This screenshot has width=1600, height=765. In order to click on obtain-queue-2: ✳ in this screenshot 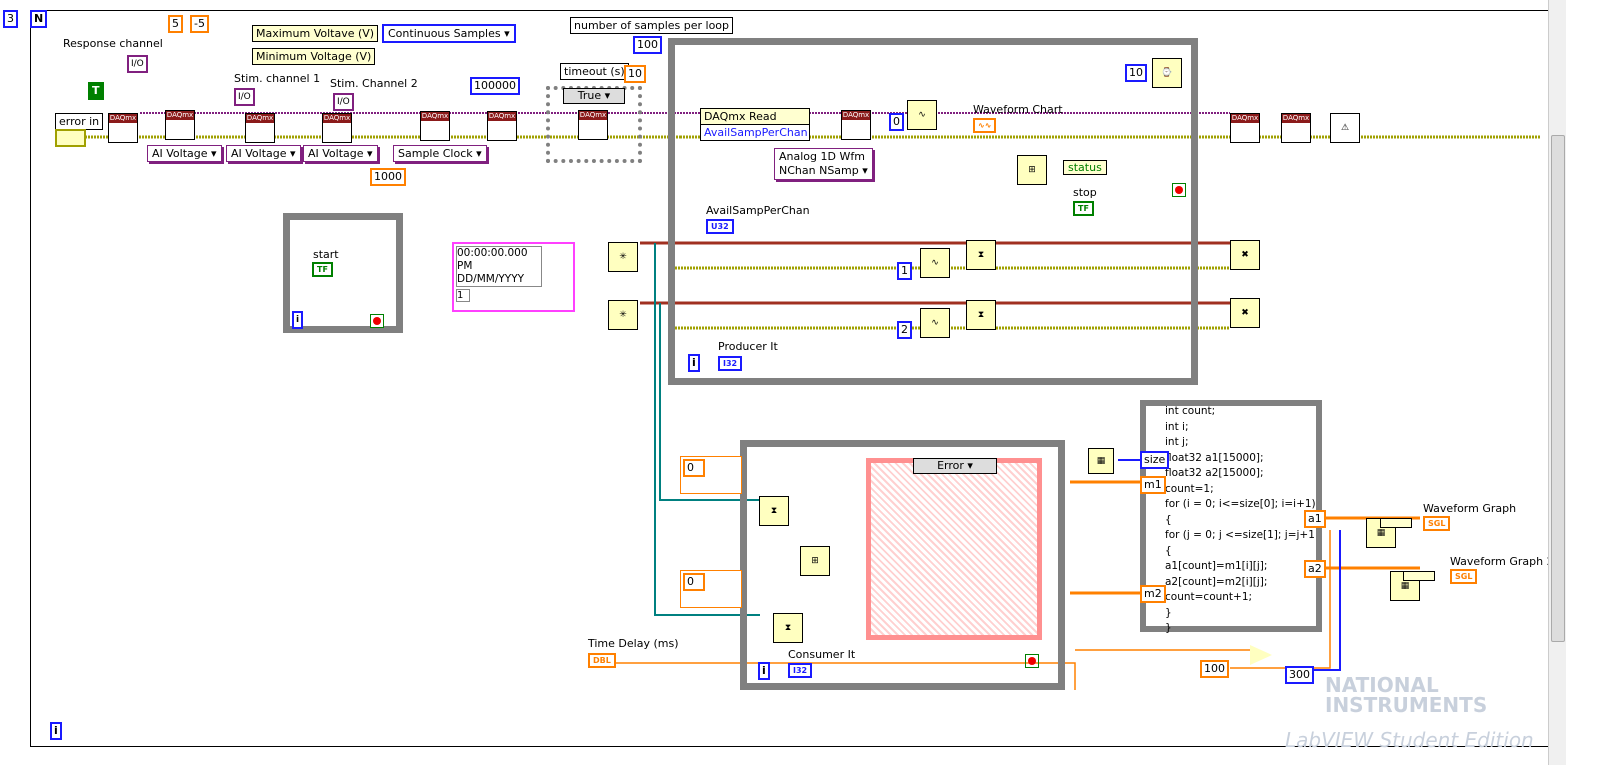, I will do `click(623, 315)`.